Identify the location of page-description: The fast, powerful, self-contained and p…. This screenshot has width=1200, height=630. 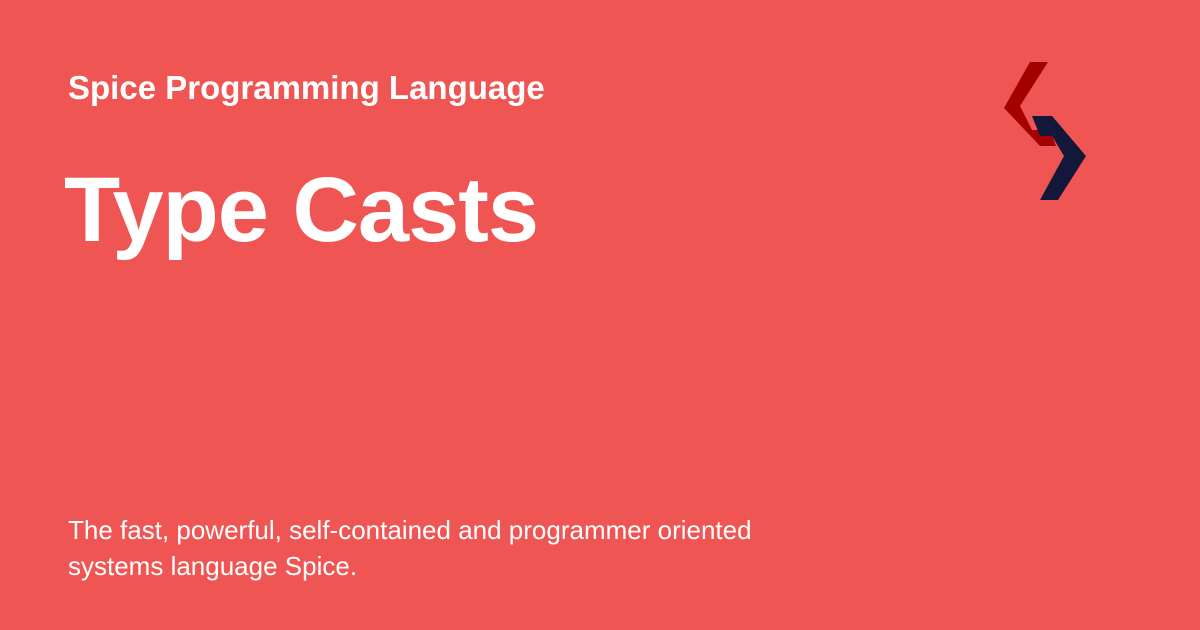
(410, 548).